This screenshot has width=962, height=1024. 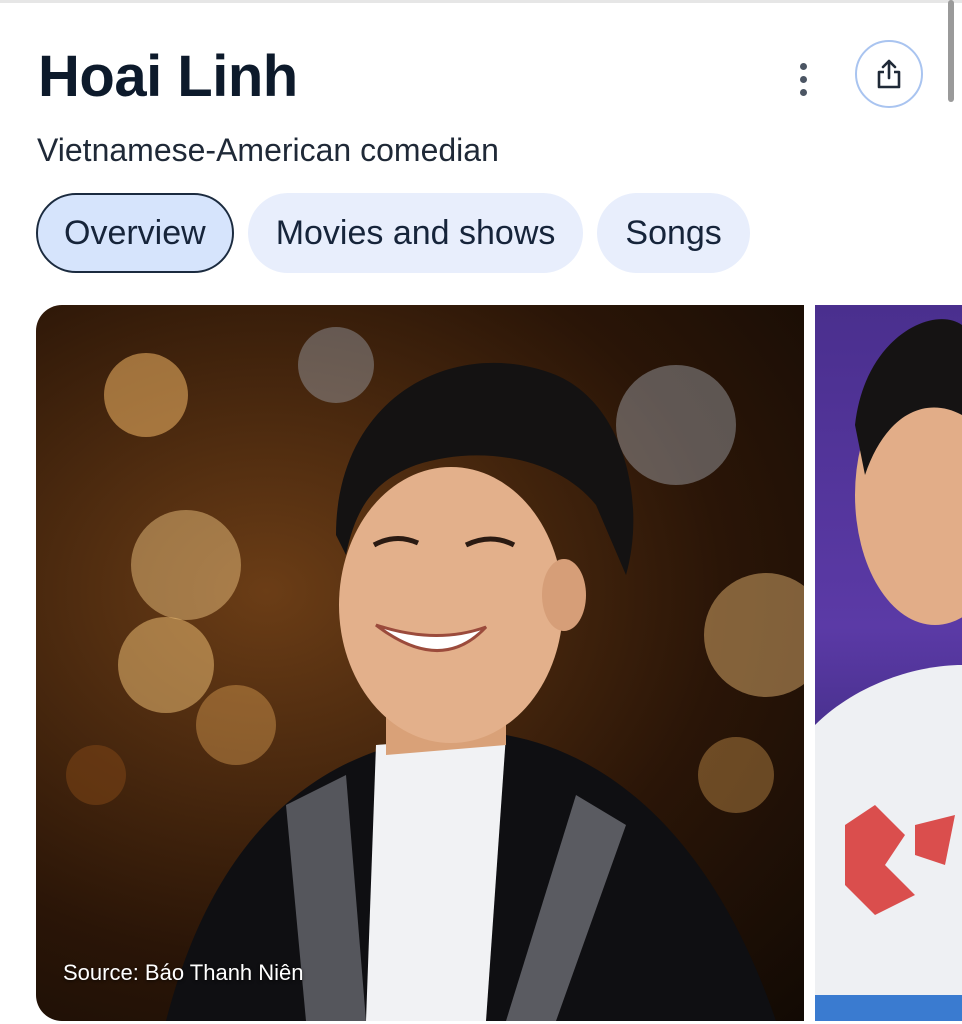 I want to click on more-options-button, so click(x=803, y=79).